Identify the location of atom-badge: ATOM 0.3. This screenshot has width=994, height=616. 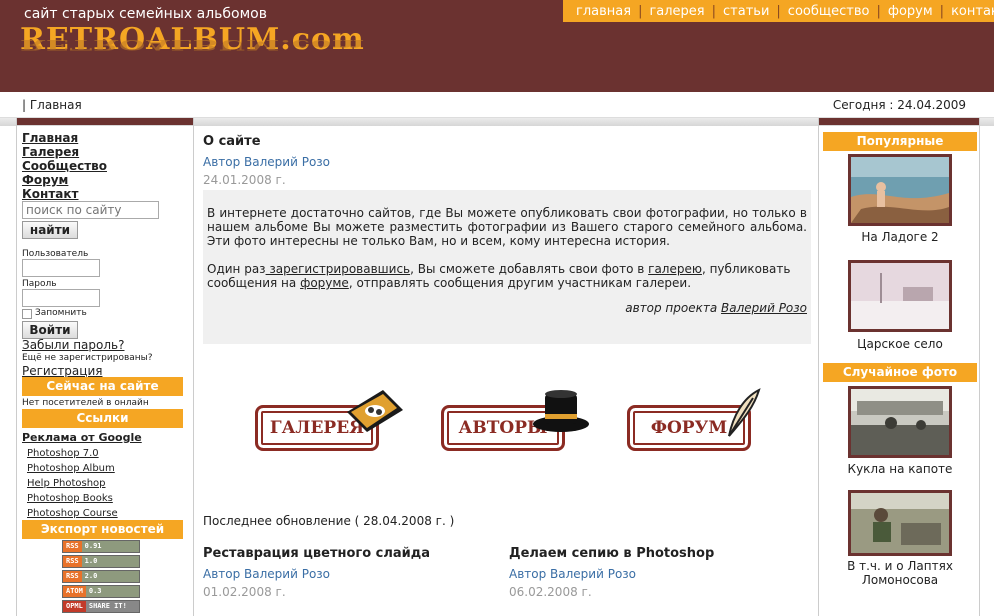
(101, 591).